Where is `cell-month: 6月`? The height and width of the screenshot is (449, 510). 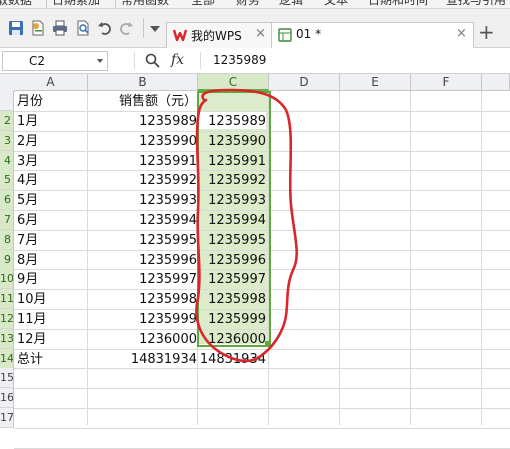
cell-month: 6月 is located at coordinates (27, 220).